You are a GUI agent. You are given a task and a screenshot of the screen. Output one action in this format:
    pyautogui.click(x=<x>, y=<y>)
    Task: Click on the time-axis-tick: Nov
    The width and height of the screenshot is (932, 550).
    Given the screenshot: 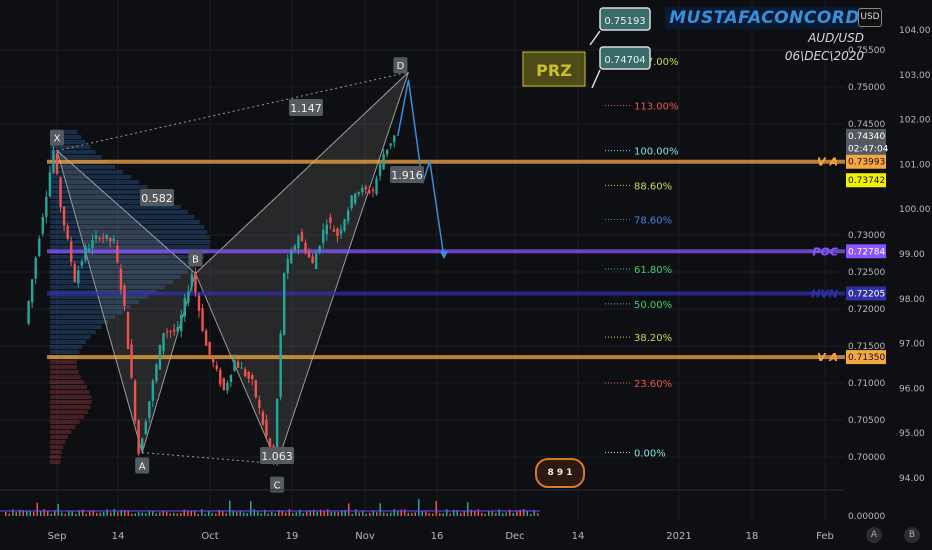 What is the action you would take?
    pyautogui.click(x=365, y=536)
    